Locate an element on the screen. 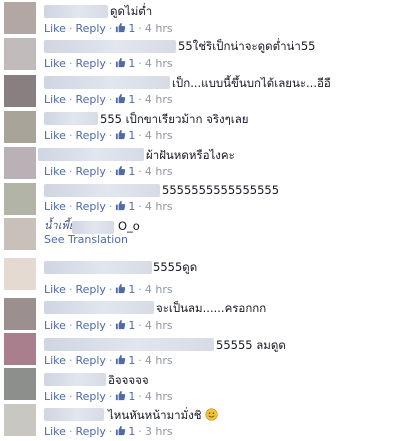  see-translation-link: See Translation is located at coordinates (86, 240).